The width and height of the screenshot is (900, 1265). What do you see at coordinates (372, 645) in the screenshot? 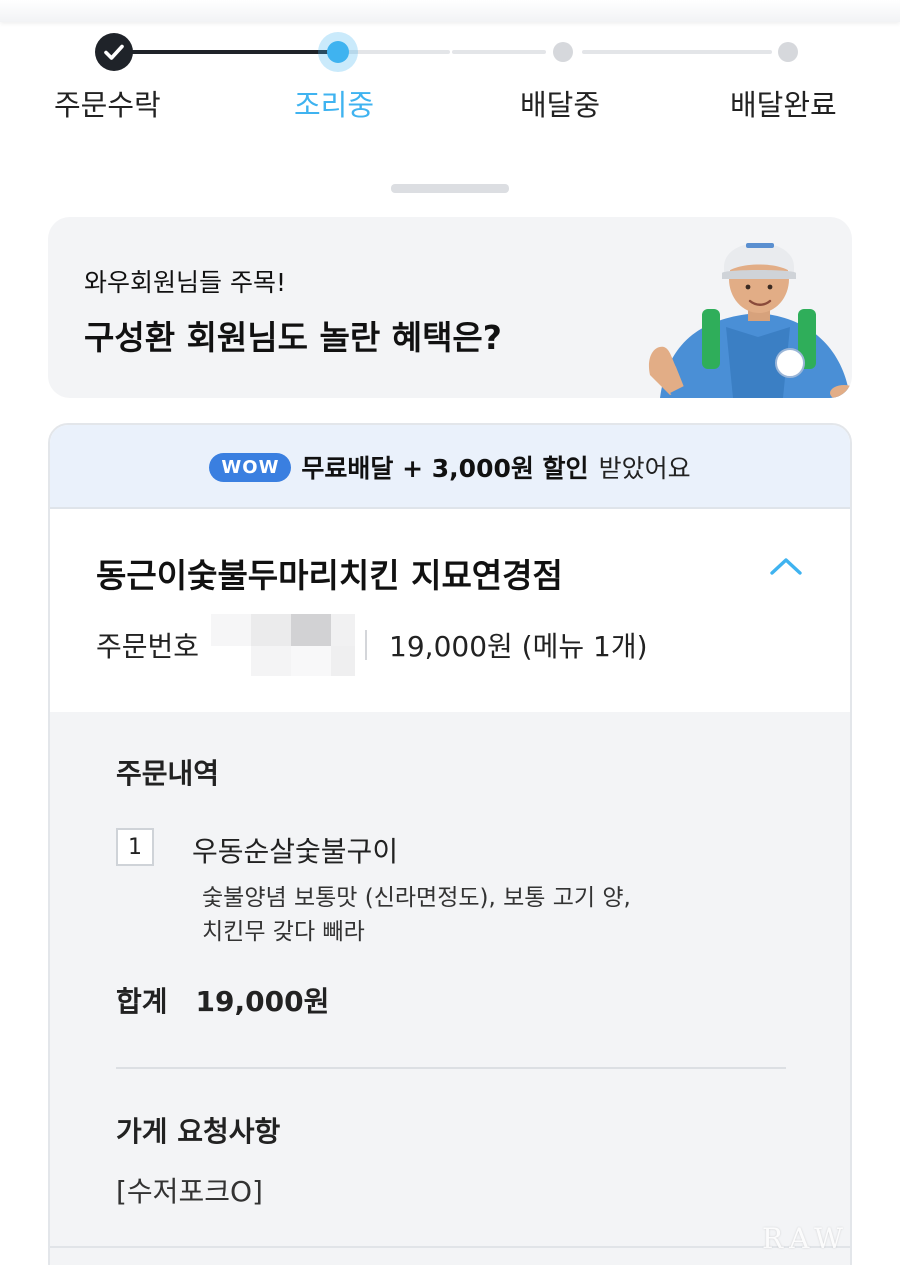
I see `order-meta-row: 주문번호 19,000원 (메뉴 1개)` at bounding box center [372, 645].